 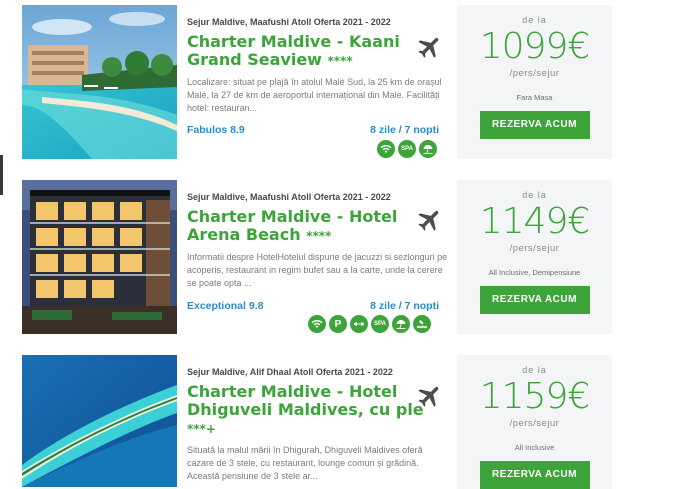 I want to click on price-value: 1149€, so click(x=535, y=221).